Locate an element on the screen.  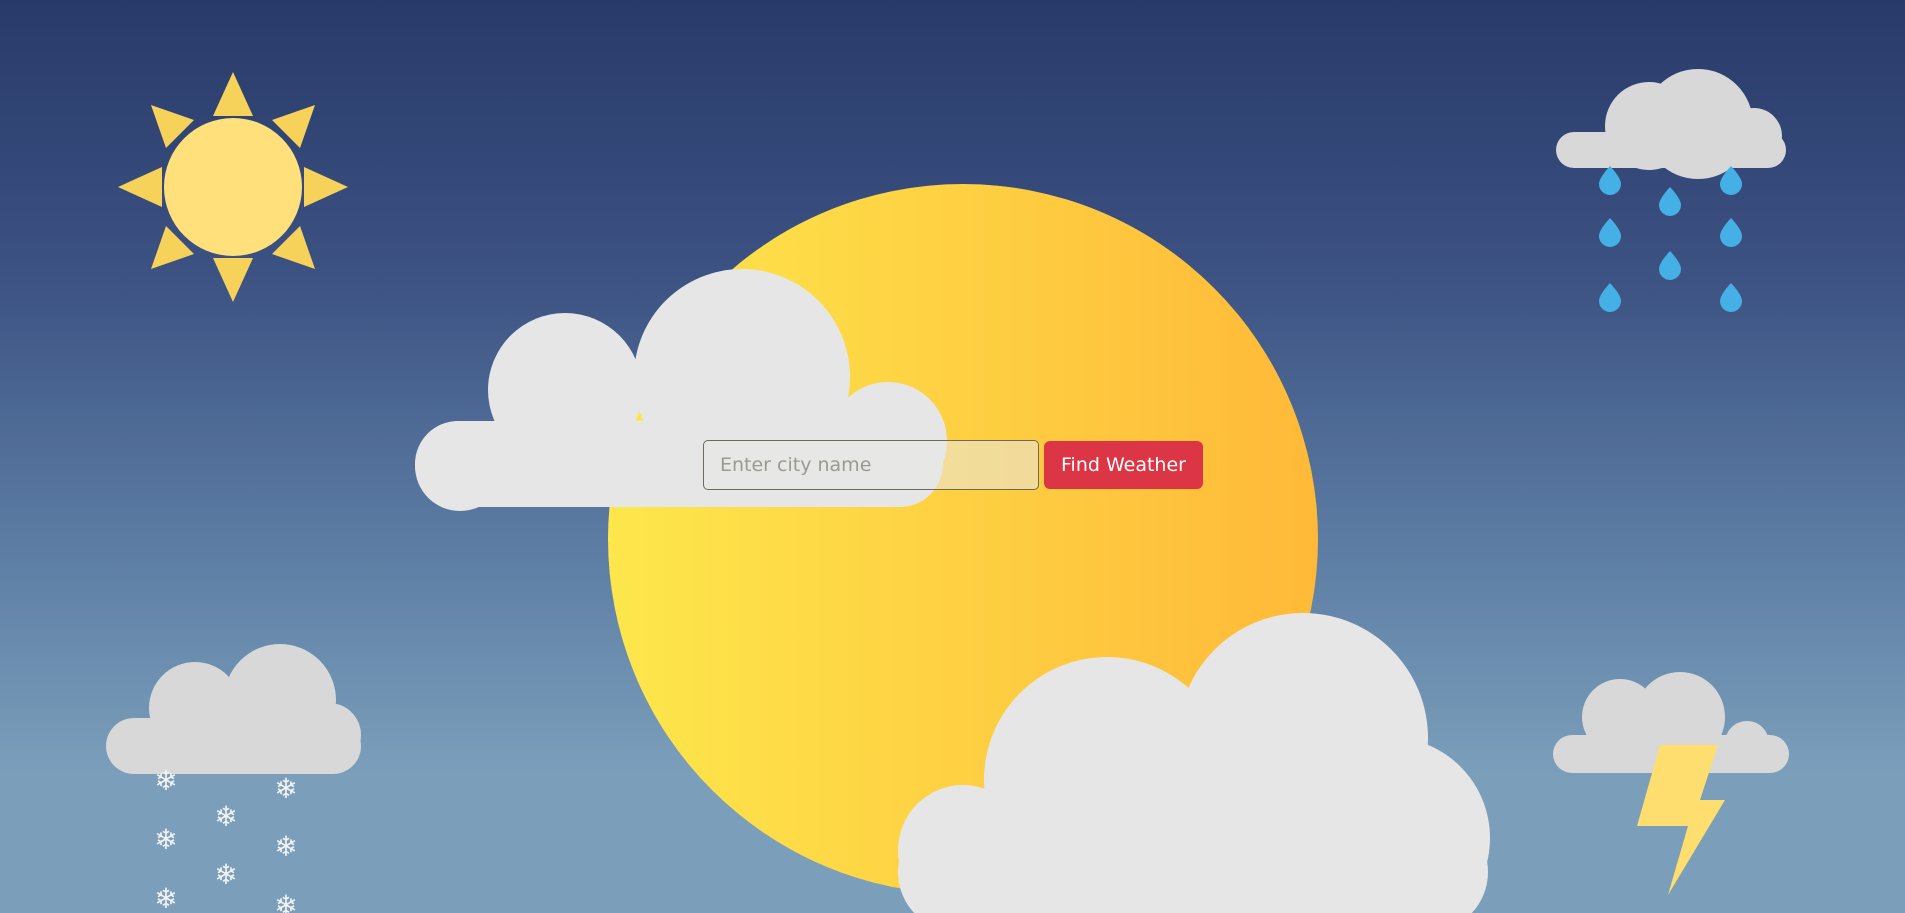
find-weather-button: Find Weather is located at coordinates (1123, 464).